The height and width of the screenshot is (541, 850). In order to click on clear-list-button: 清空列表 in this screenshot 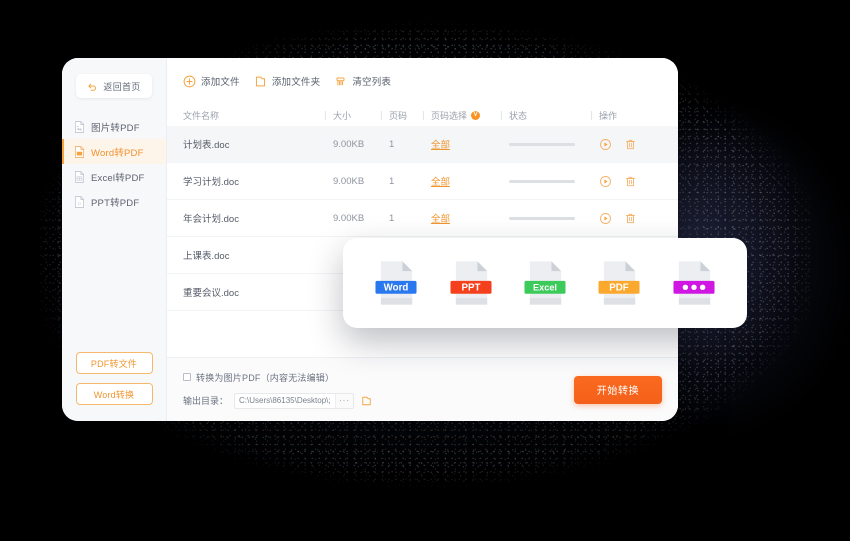, I will do `click(362, 81)`.